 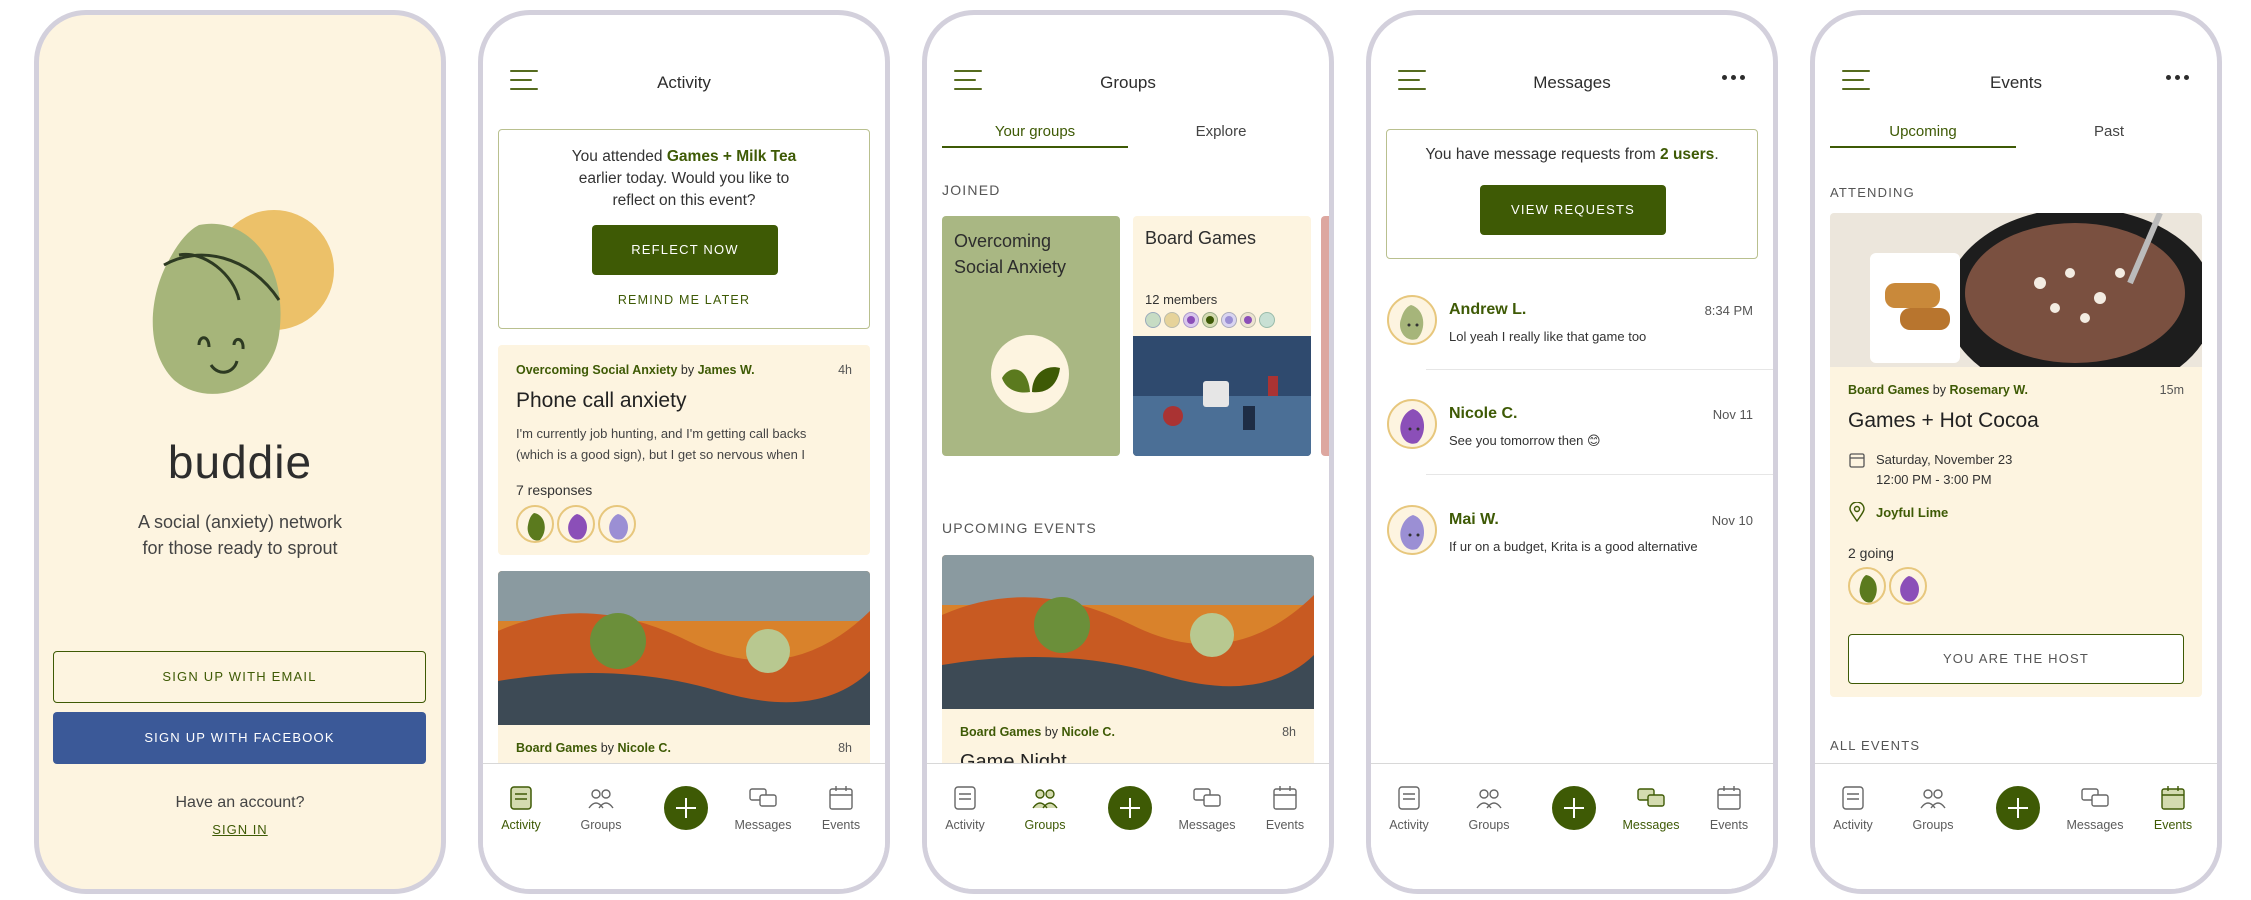 What do you see at coordinates (1088, 732) in the screenshot?
I see `event-author: Nicole C.` at bounding box center [1088, 732].